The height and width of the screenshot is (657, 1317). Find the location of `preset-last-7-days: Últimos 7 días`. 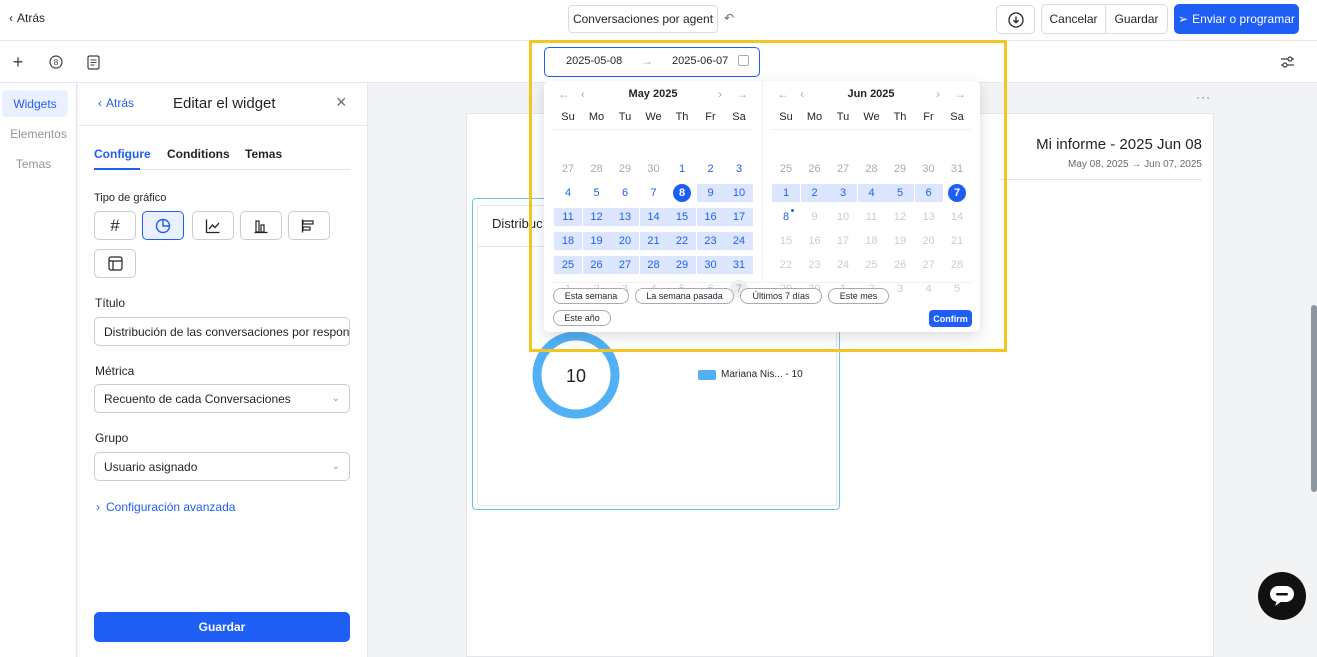

preset-last-7-days: Últimos 7 días is located at coordinates (781, 296).